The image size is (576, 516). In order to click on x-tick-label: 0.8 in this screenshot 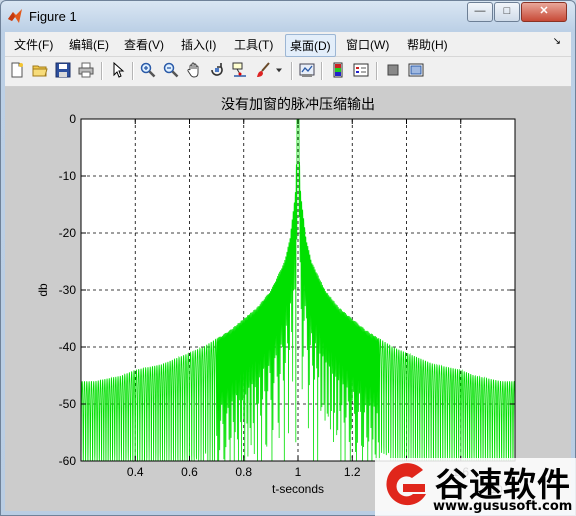, I will do `click(243, 472)`.